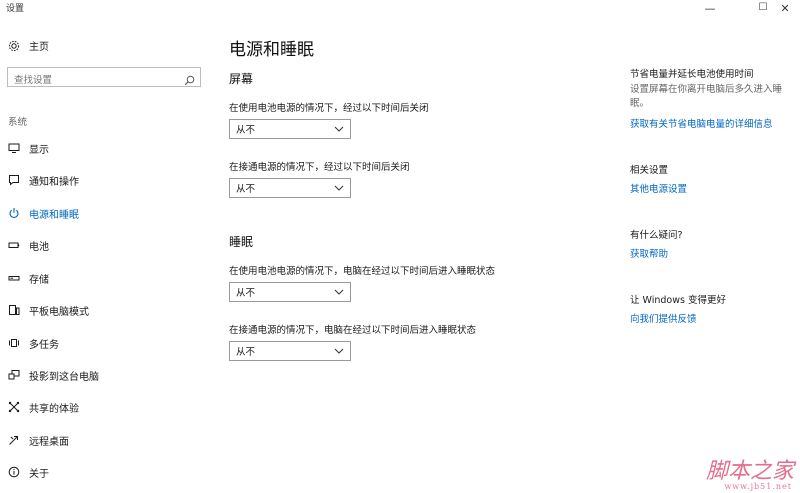  What do you see at coordinates (13, 440) in the screenshot?
I see `remote-icon` at bounding box center [13, 440].